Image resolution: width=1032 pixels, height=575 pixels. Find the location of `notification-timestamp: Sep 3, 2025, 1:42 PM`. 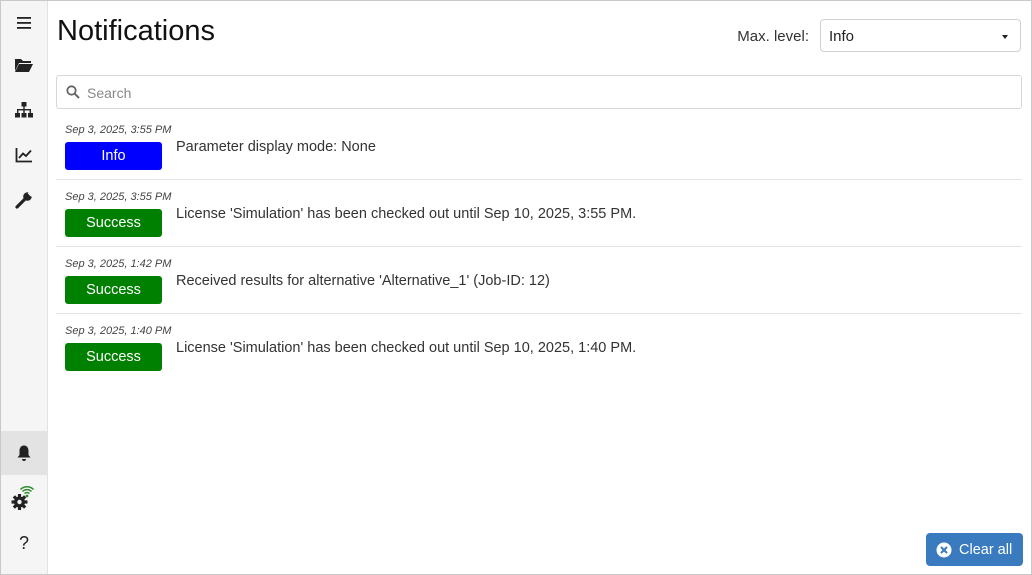

notification-timestamp: Sep 3, 2025, 1:42 PM is located at coordinates (118, 264).